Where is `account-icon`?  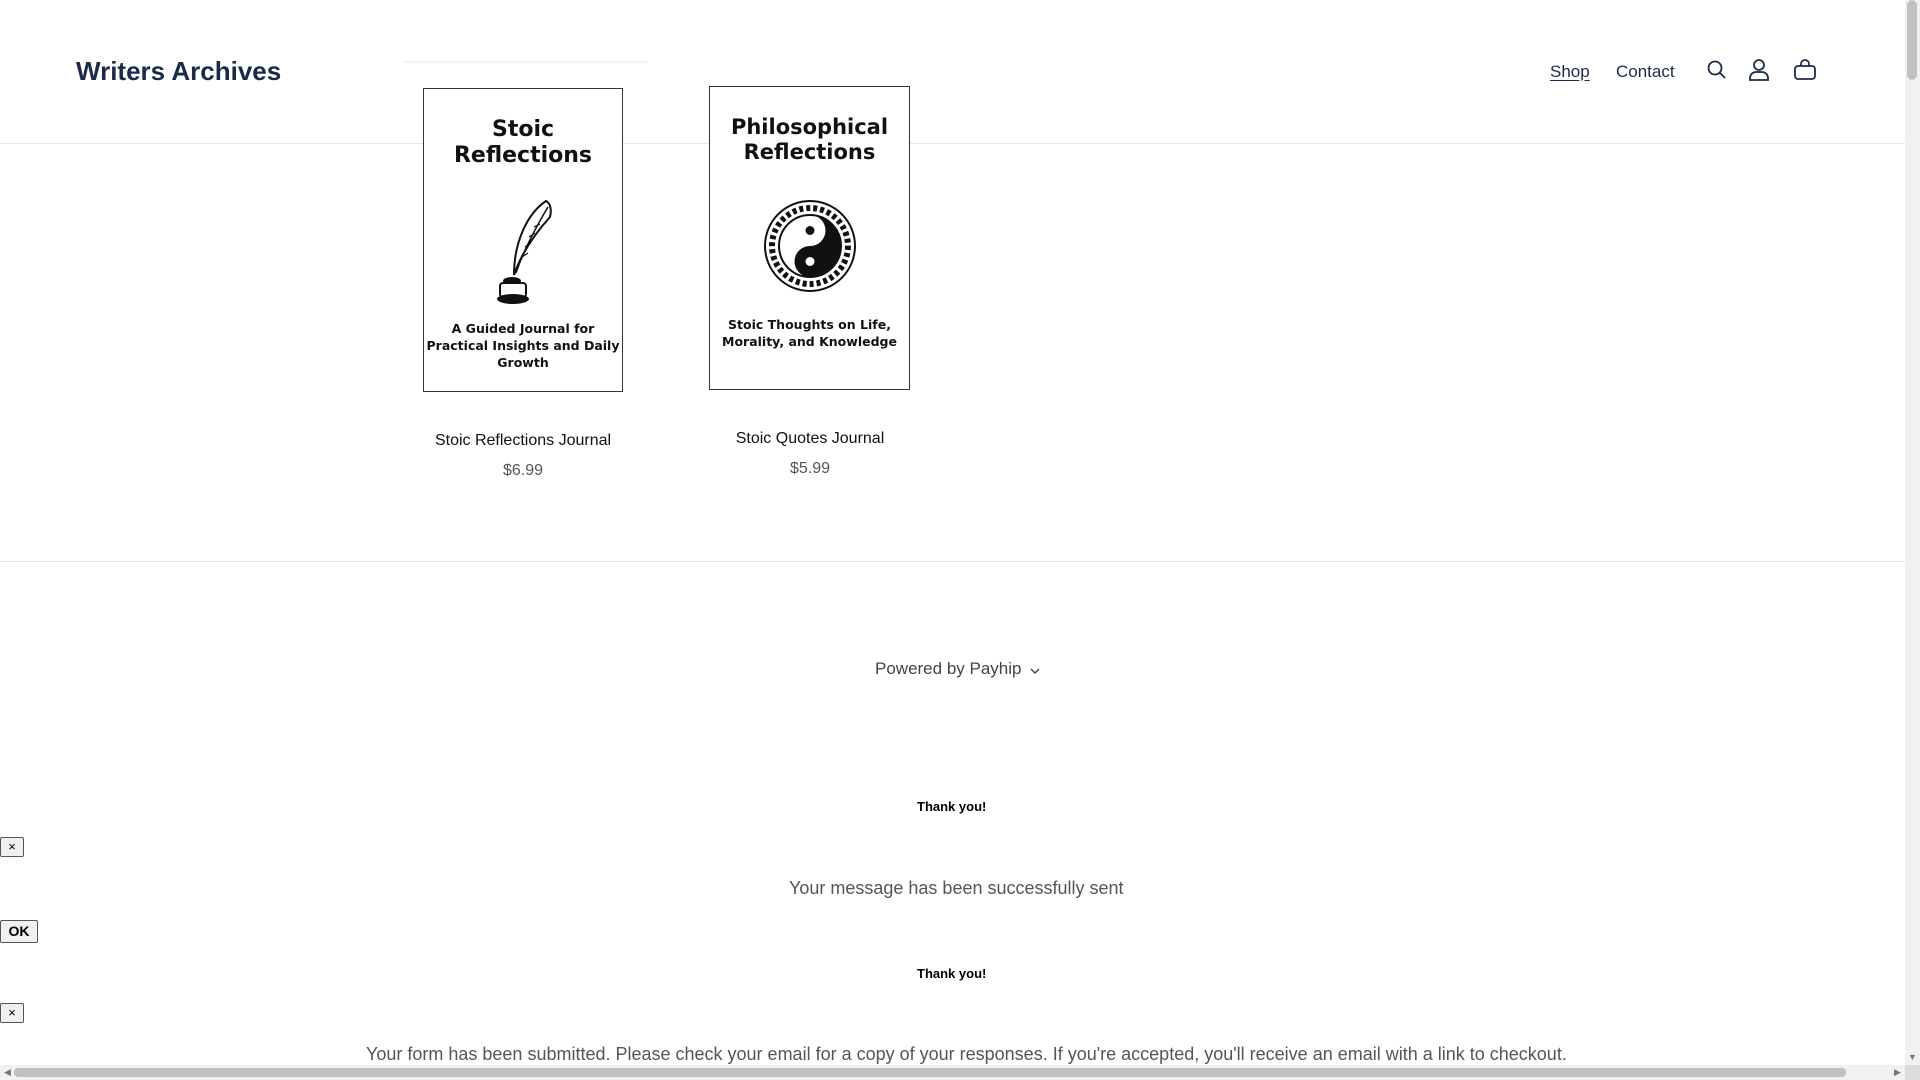 account-icon is located at coordinates (1759, 70).